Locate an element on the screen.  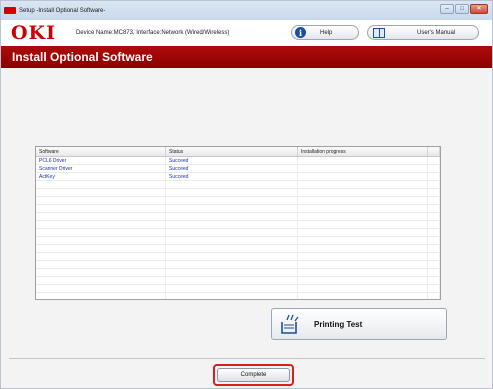
printer-test-icon is located at coordinates (290, 324).